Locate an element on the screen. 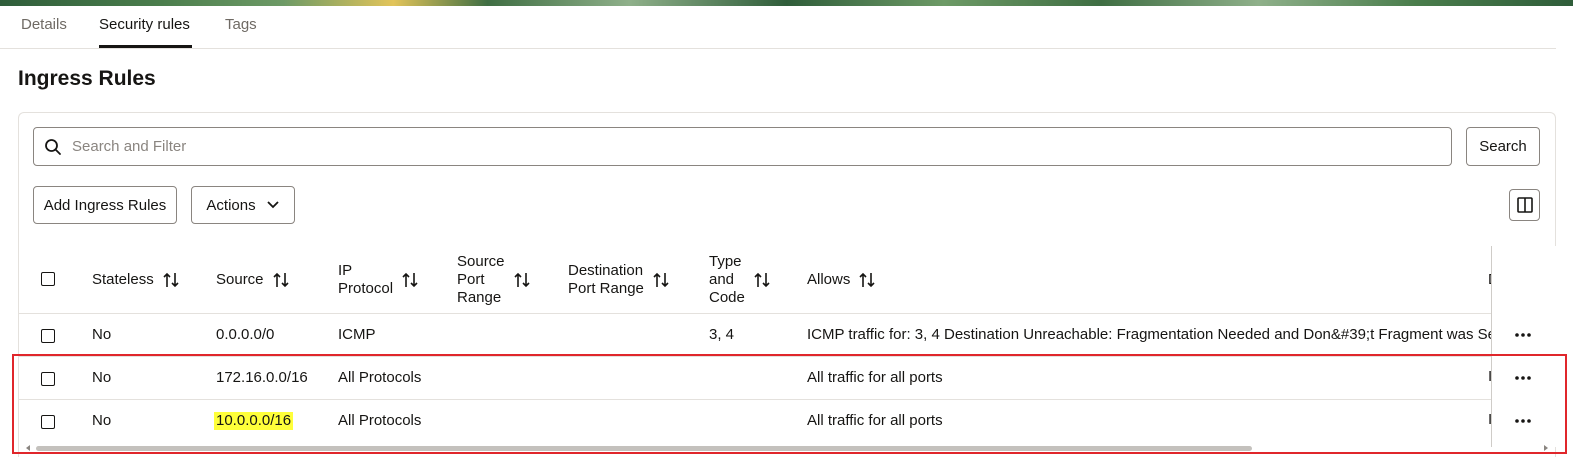 This screenshot has height=457, width=1573. search-icon is located at coordinates (53, 147).